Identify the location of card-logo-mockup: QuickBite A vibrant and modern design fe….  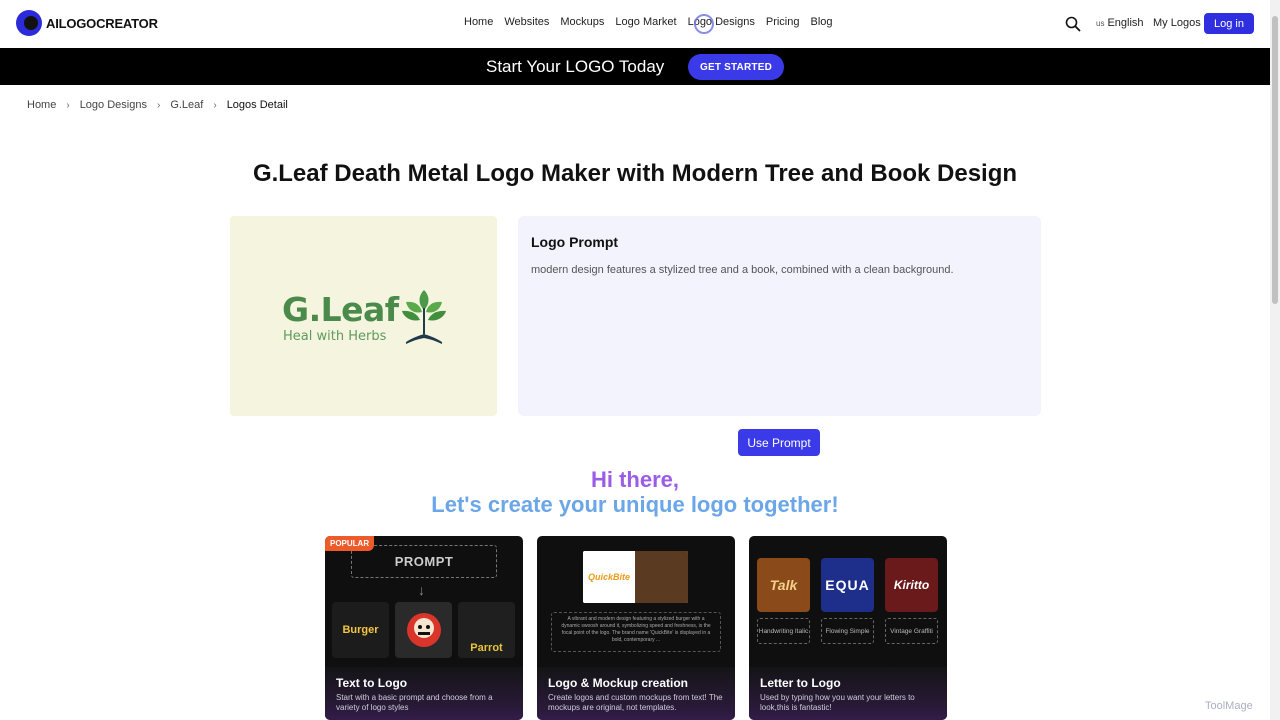
(636, 628).